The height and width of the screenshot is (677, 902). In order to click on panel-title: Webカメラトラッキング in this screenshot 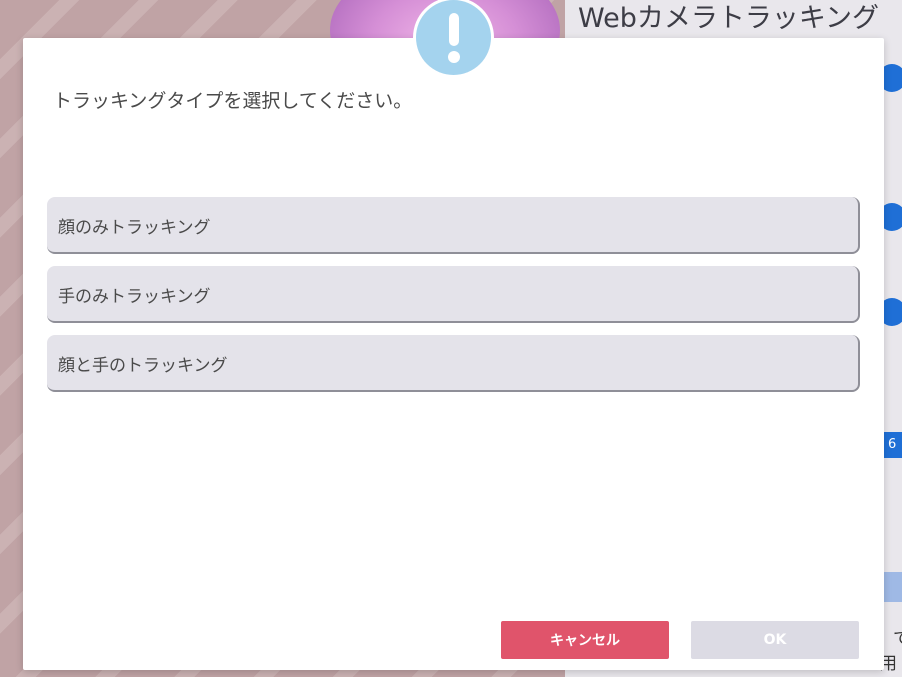, I will do `click(729, 18)`.